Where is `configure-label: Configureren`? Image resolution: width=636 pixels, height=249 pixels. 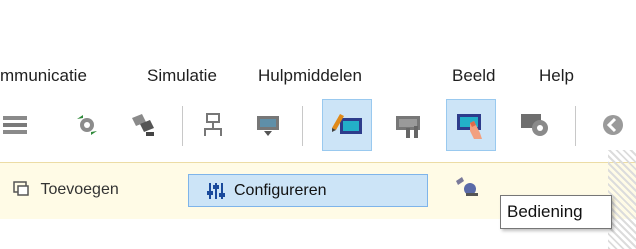
configure-label: Configureren is located at coordinates (280, 190).